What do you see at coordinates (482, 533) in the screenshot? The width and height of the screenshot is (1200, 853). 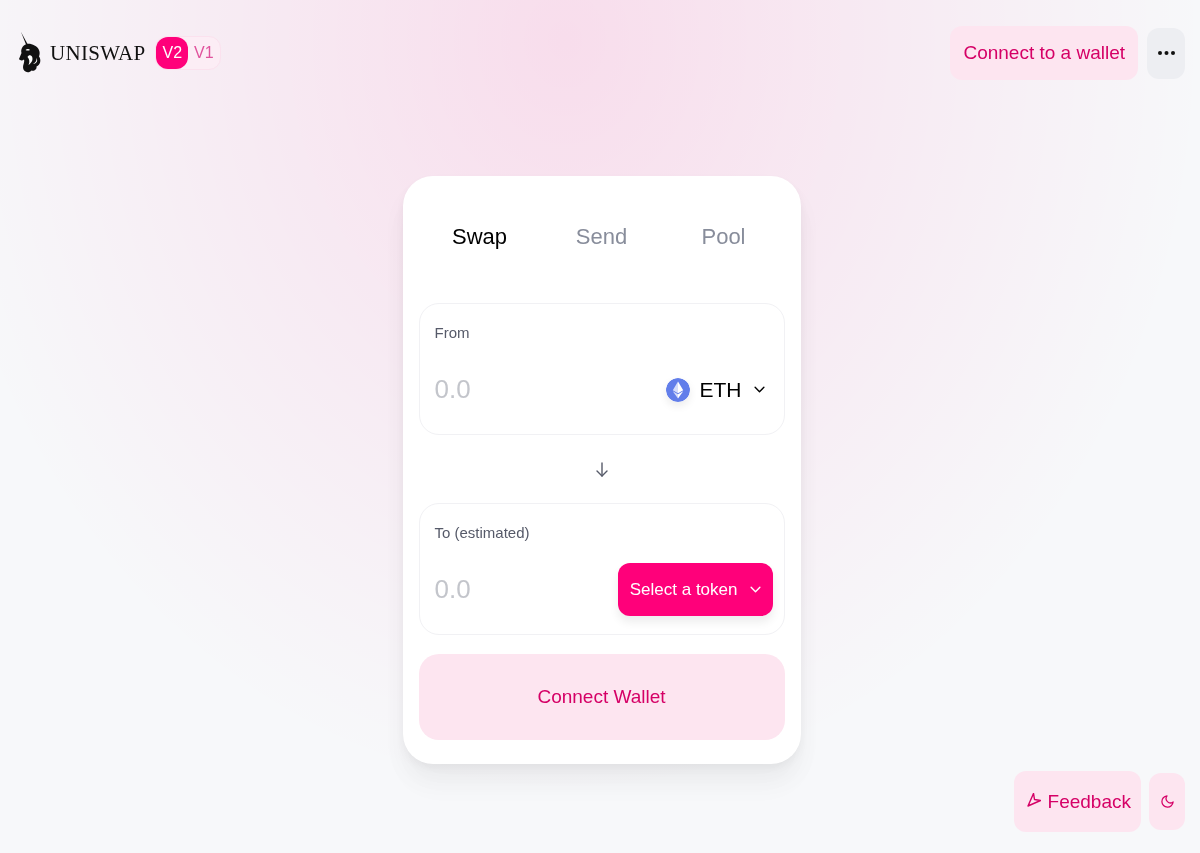 I see `panel-label: To (estimated)` at bounding box center [482, 533].